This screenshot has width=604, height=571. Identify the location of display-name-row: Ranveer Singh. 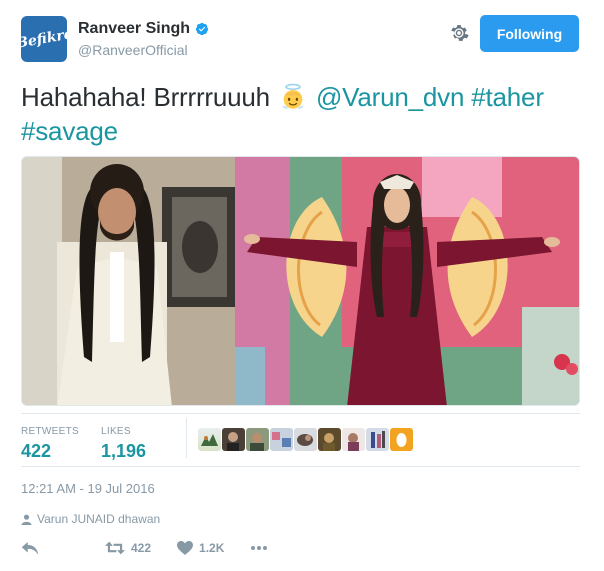
(143, 29).